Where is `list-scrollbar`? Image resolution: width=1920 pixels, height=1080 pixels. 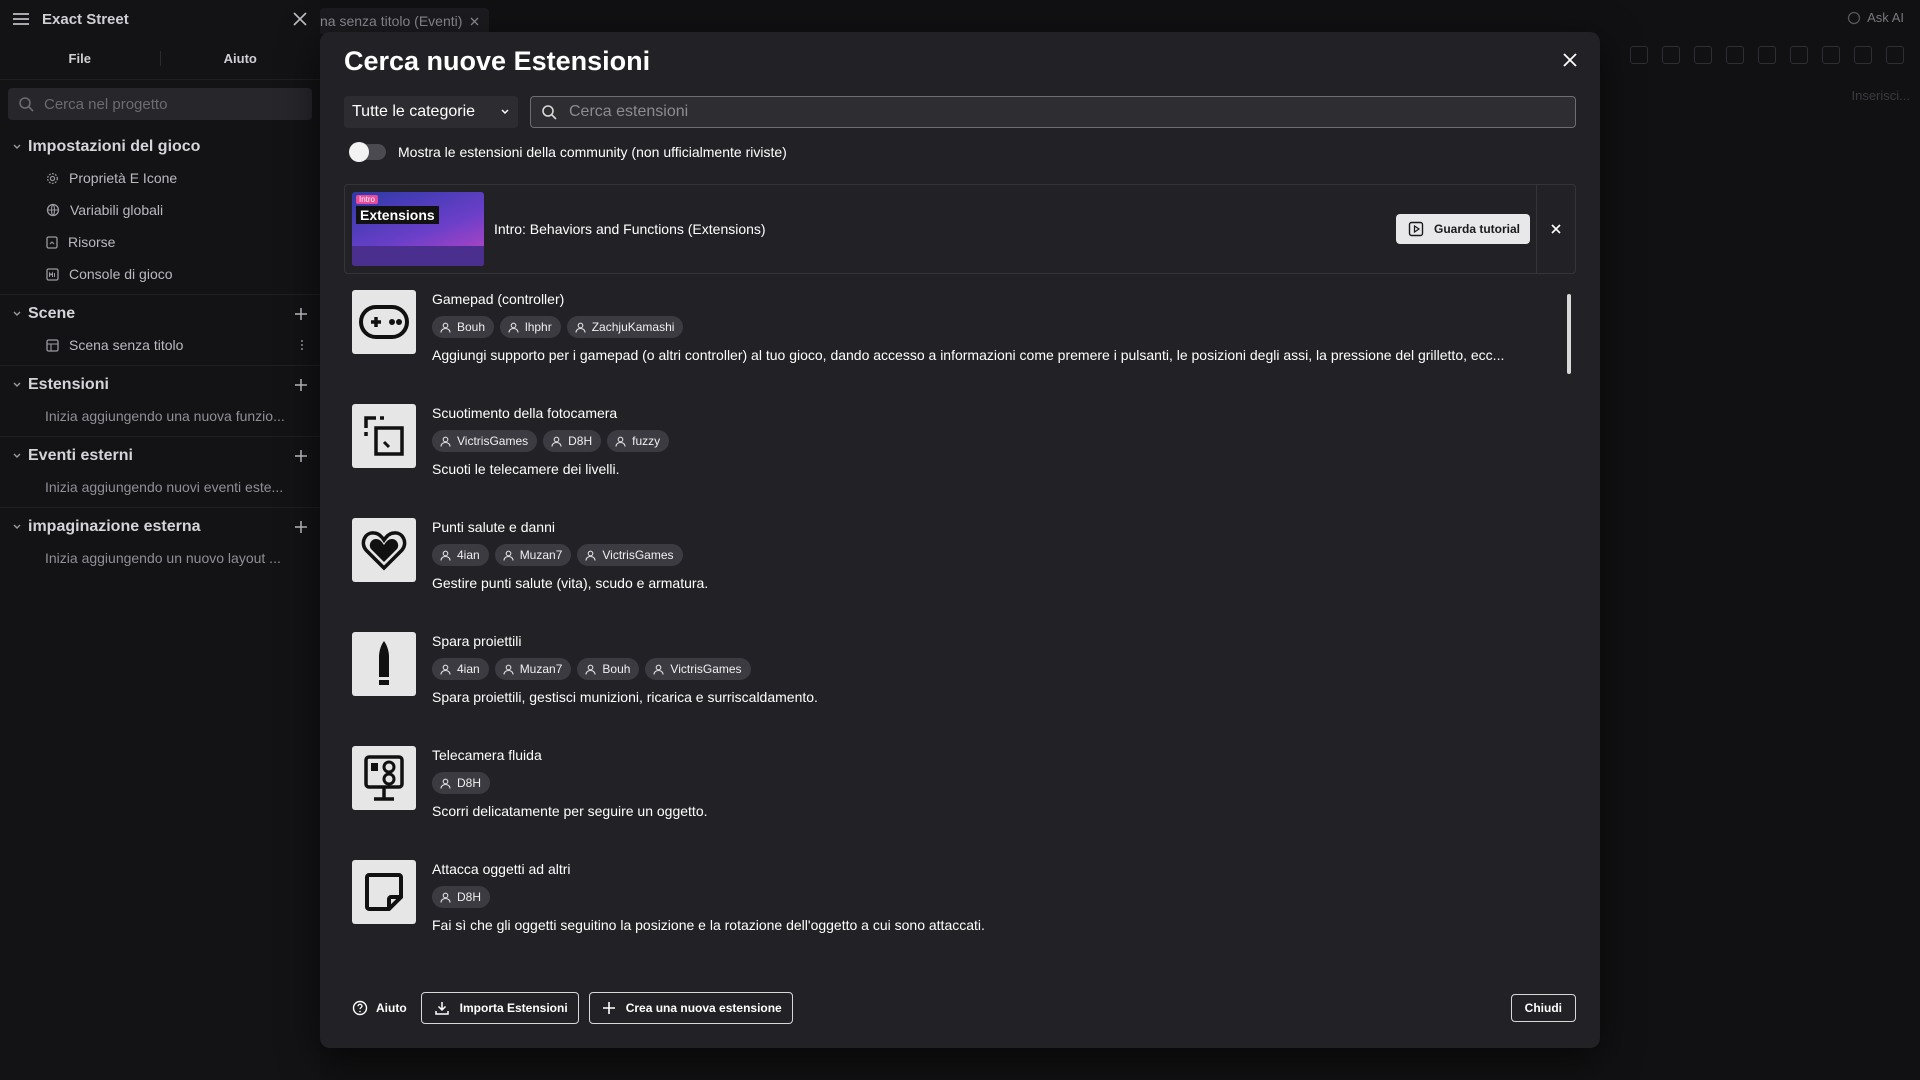 list-scrollbar is located at coordinates (1569, 629).